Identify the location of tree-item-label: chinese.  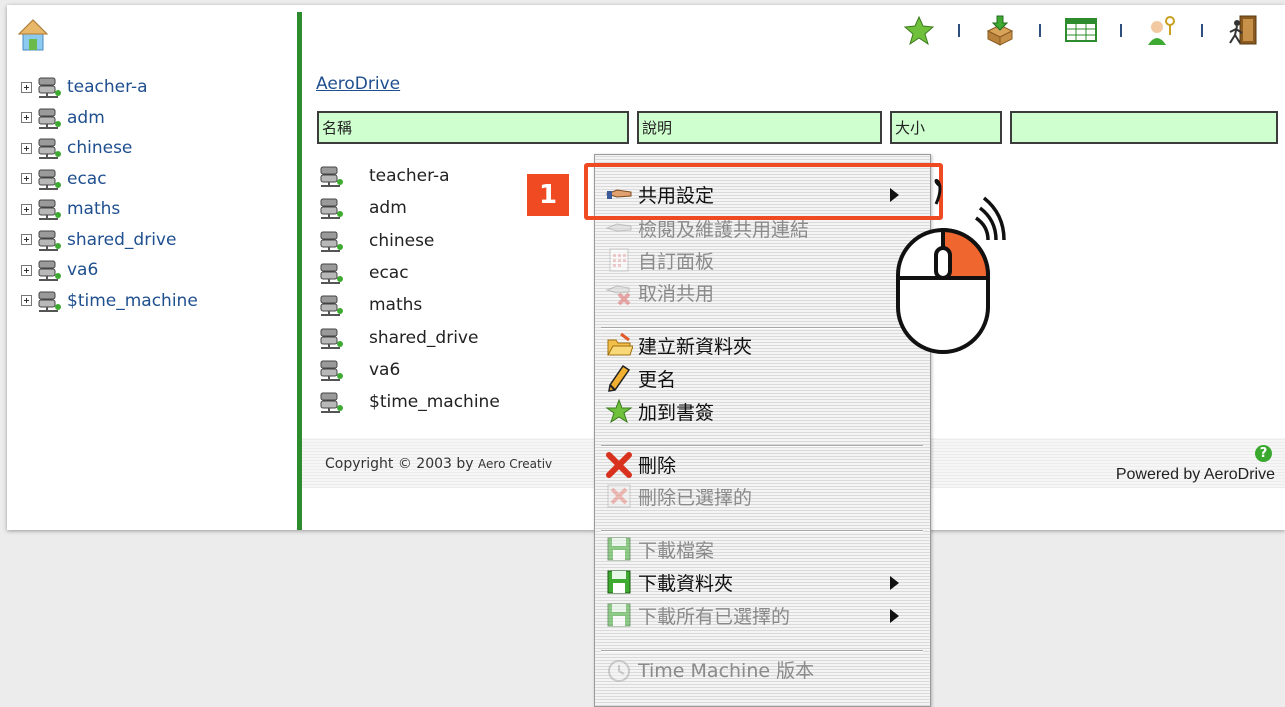
(99, 148).